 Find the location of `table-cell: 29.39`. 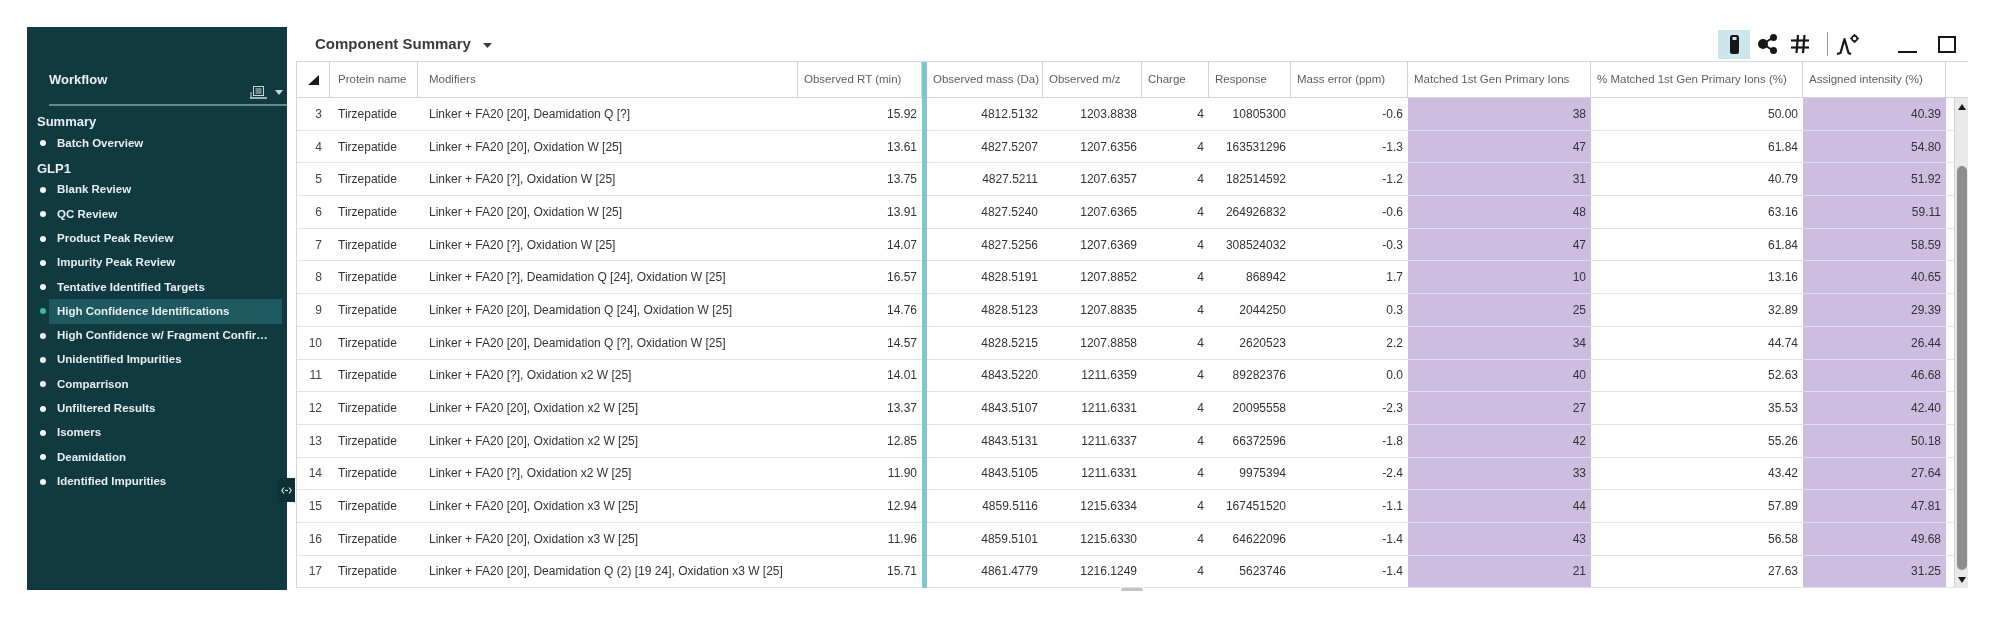

table-cell: 29.39 is located at coordinates (1874, 310).